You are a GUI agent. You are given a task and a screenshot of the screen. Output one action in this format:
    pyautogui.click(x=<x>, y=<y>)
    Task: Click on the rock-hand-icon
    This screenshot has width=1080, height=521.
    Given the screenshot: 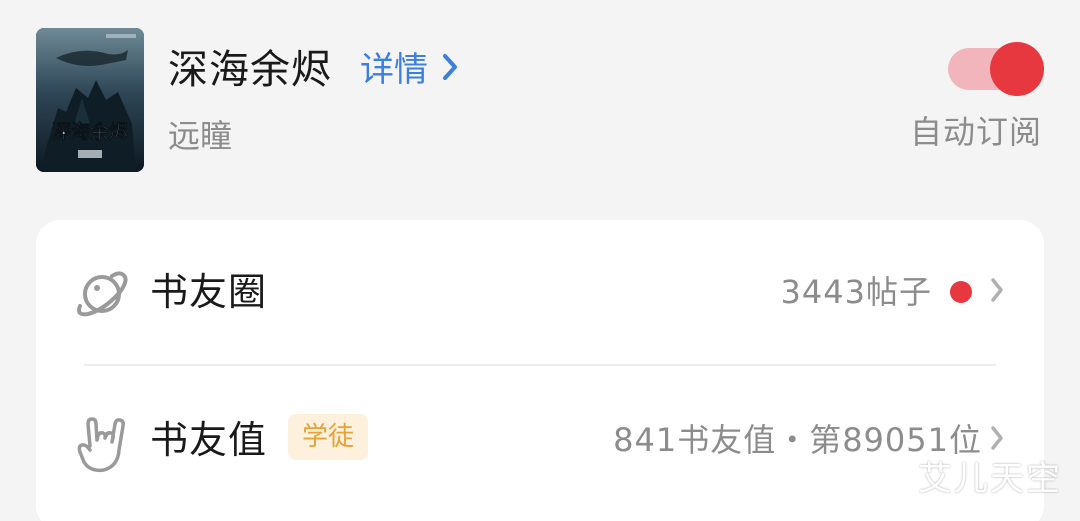 What is the action you would take?
    pyautogui.click(x=102, y=444)
    